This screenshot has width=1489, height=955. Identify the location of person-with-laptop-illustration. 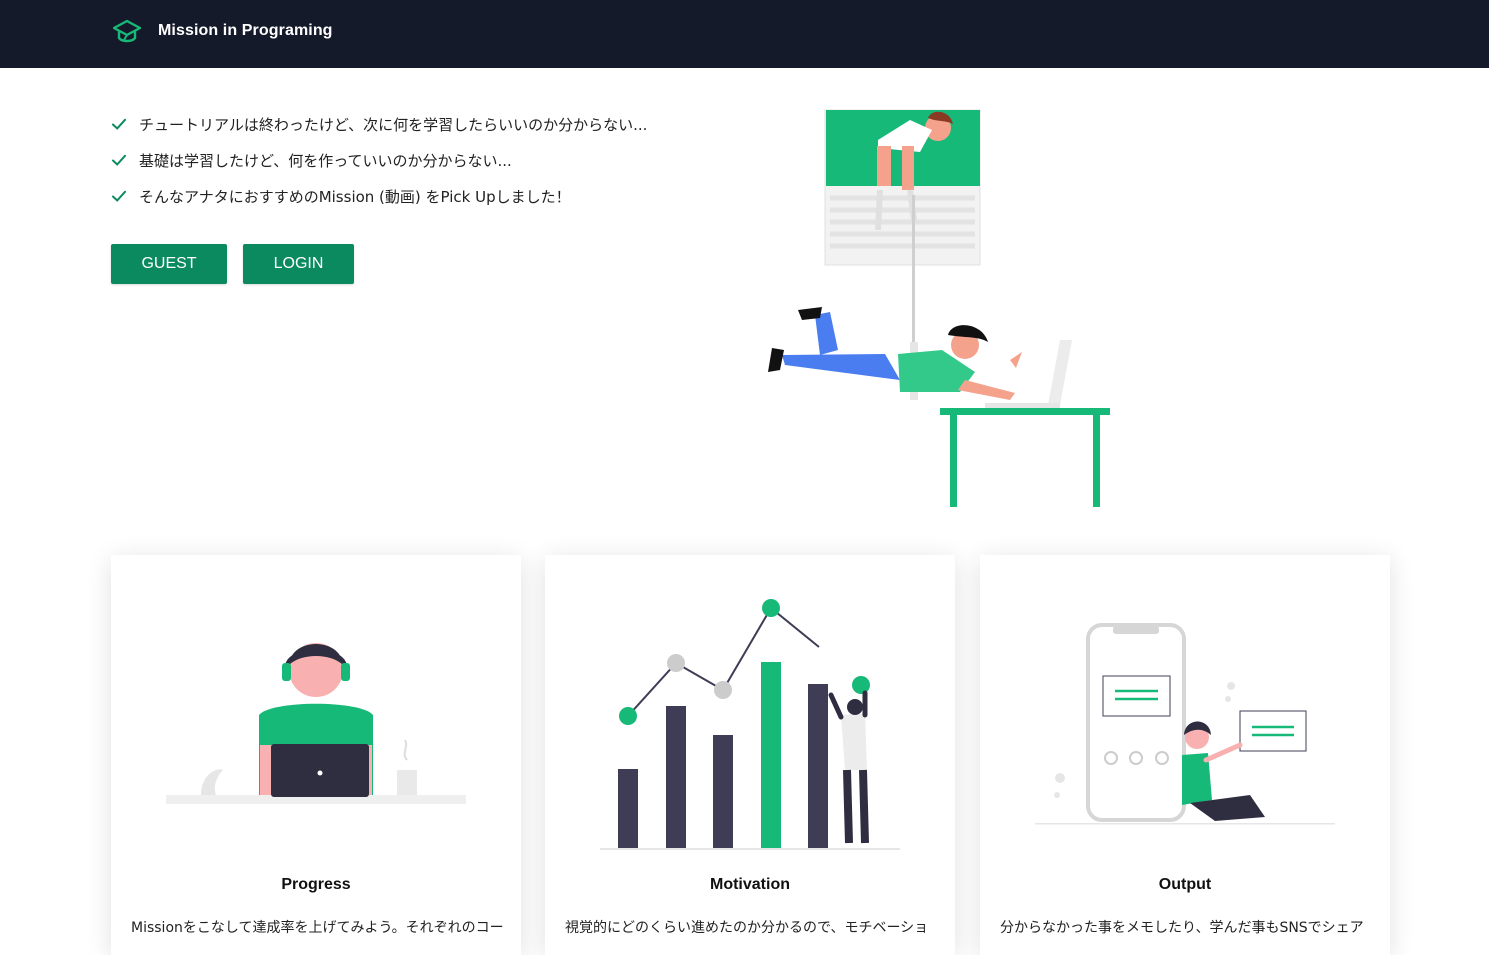
(316, 723).